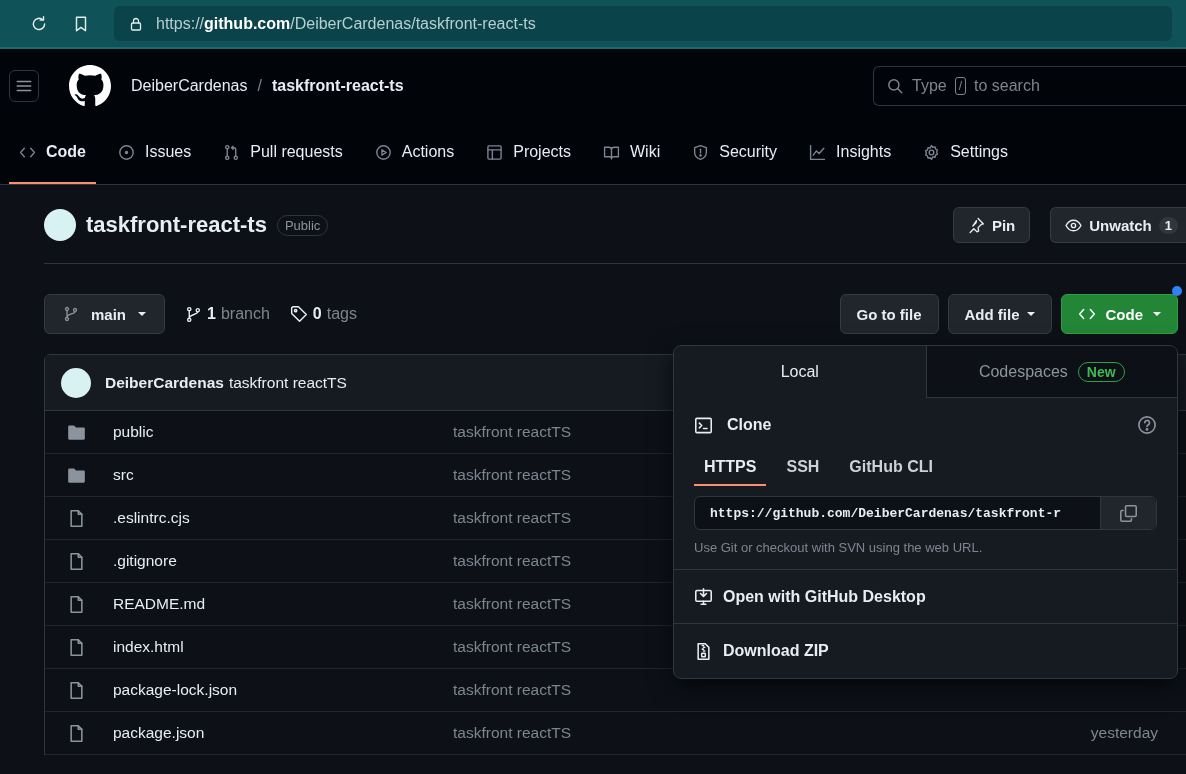 The image size is (1186, 774). What do you see at coordinates (800, 372) in the screenshot?
I see `dropdown-tab: Local` at bounding box center [800, 372].